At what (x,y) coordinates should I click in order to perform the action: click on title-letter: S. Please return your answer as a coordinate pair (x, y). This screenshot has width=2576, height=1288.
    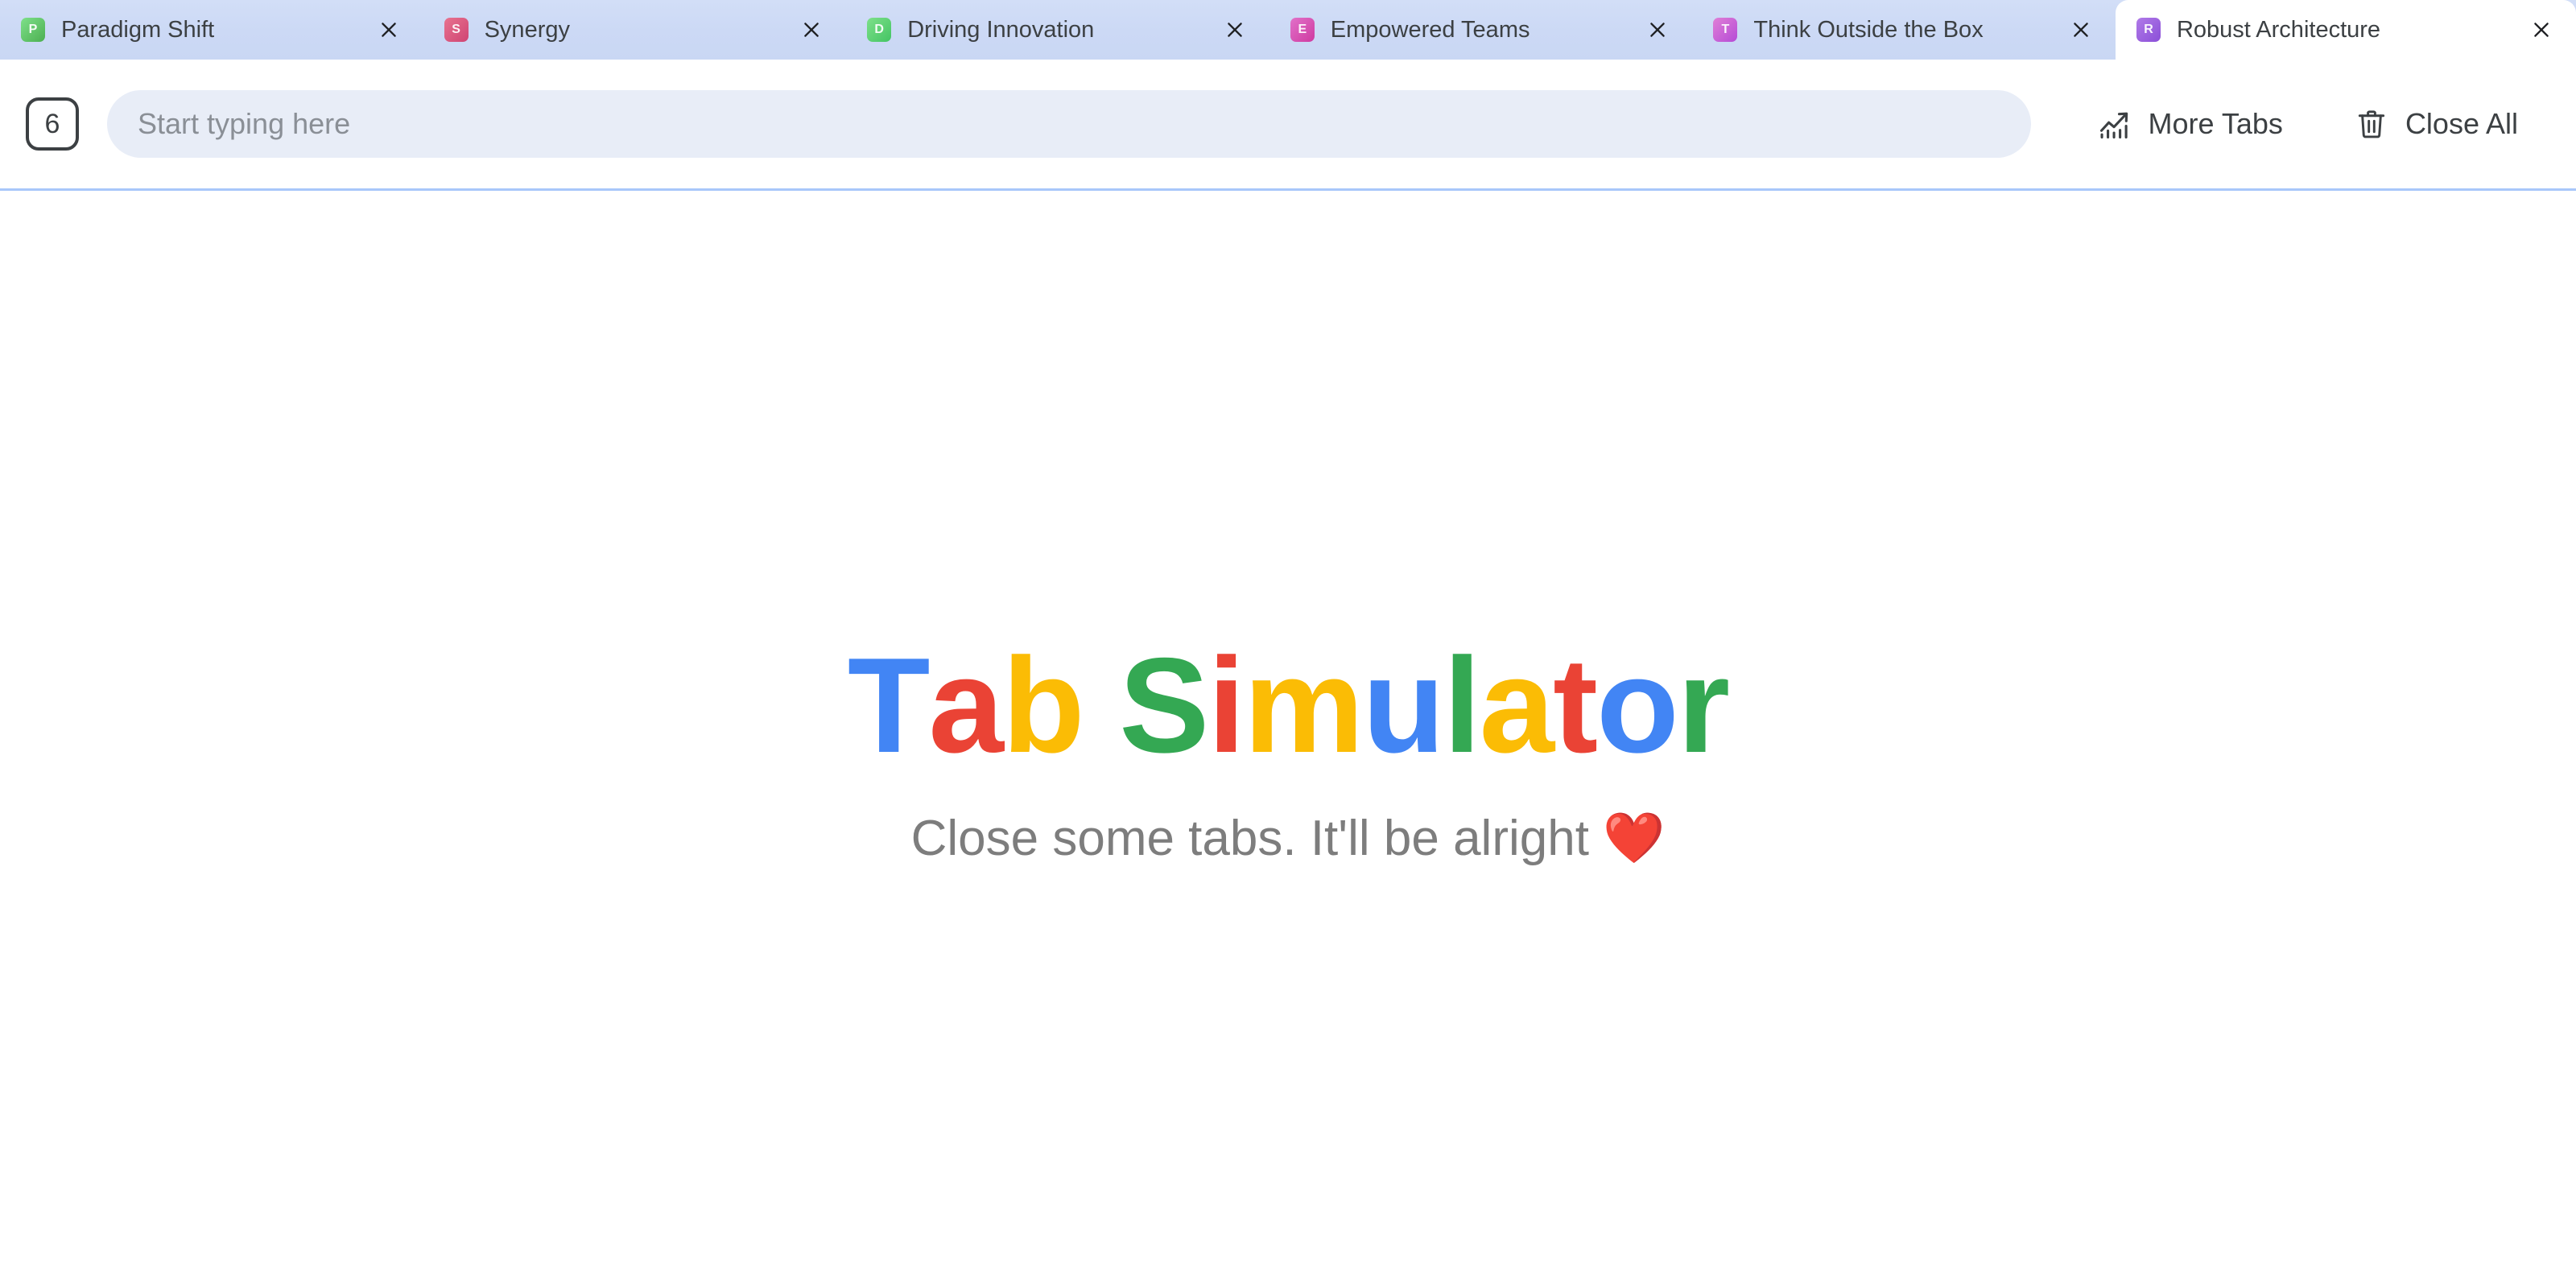
    Looking at the image, I should click on (1164, 705).